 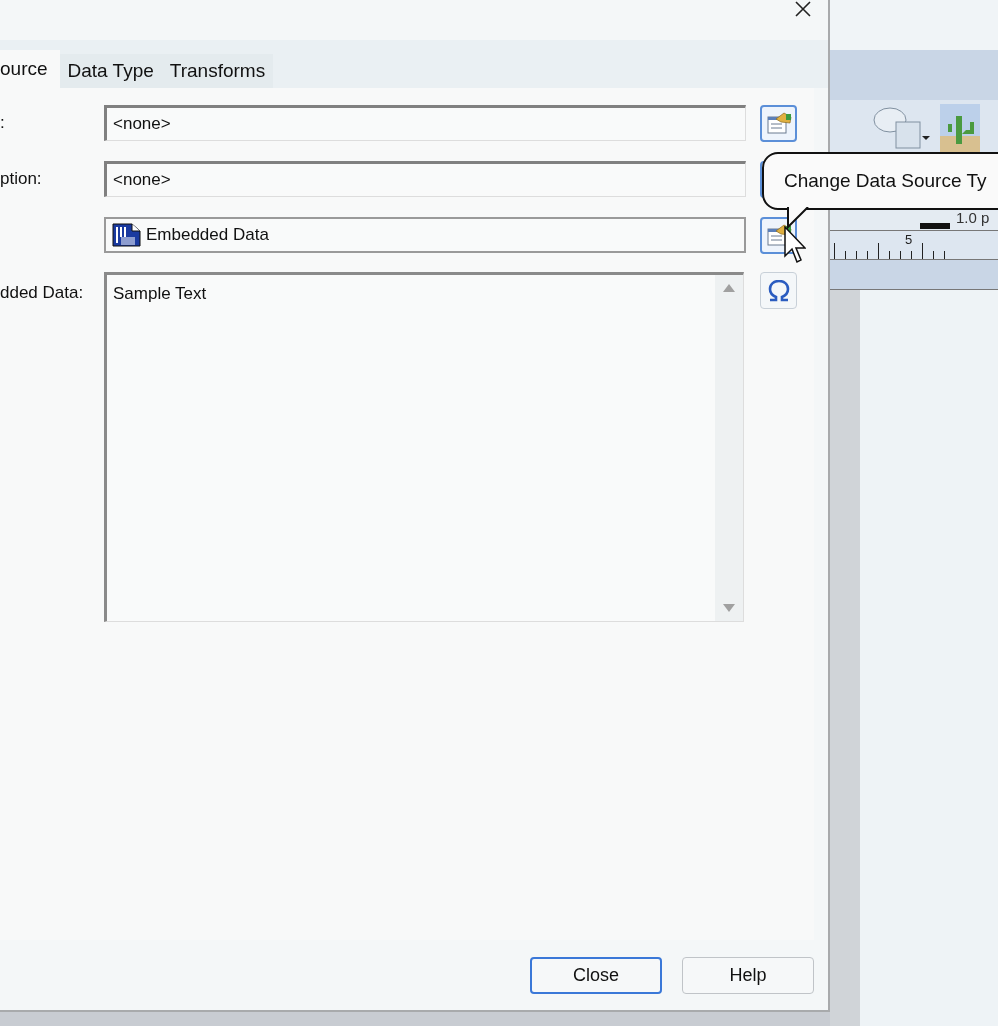 I want to click on field-label: ption:, so click(x=21, y=179).